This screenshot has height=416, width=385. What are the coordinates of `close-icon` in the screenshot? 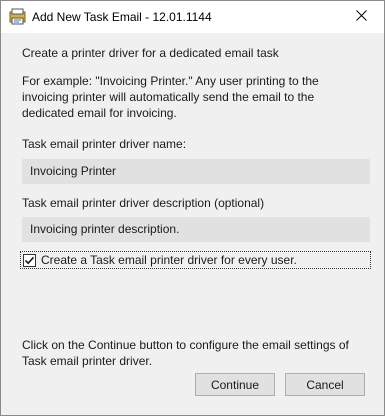 It's located at (361, 16).